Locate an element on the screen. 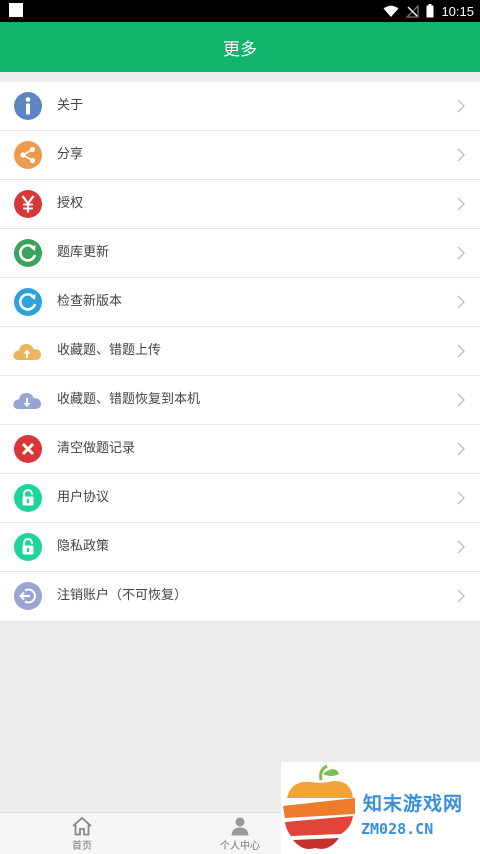 This screenshot has width=480, height=854. tab-home-label: 首页 is located at coordinates (82, 846).